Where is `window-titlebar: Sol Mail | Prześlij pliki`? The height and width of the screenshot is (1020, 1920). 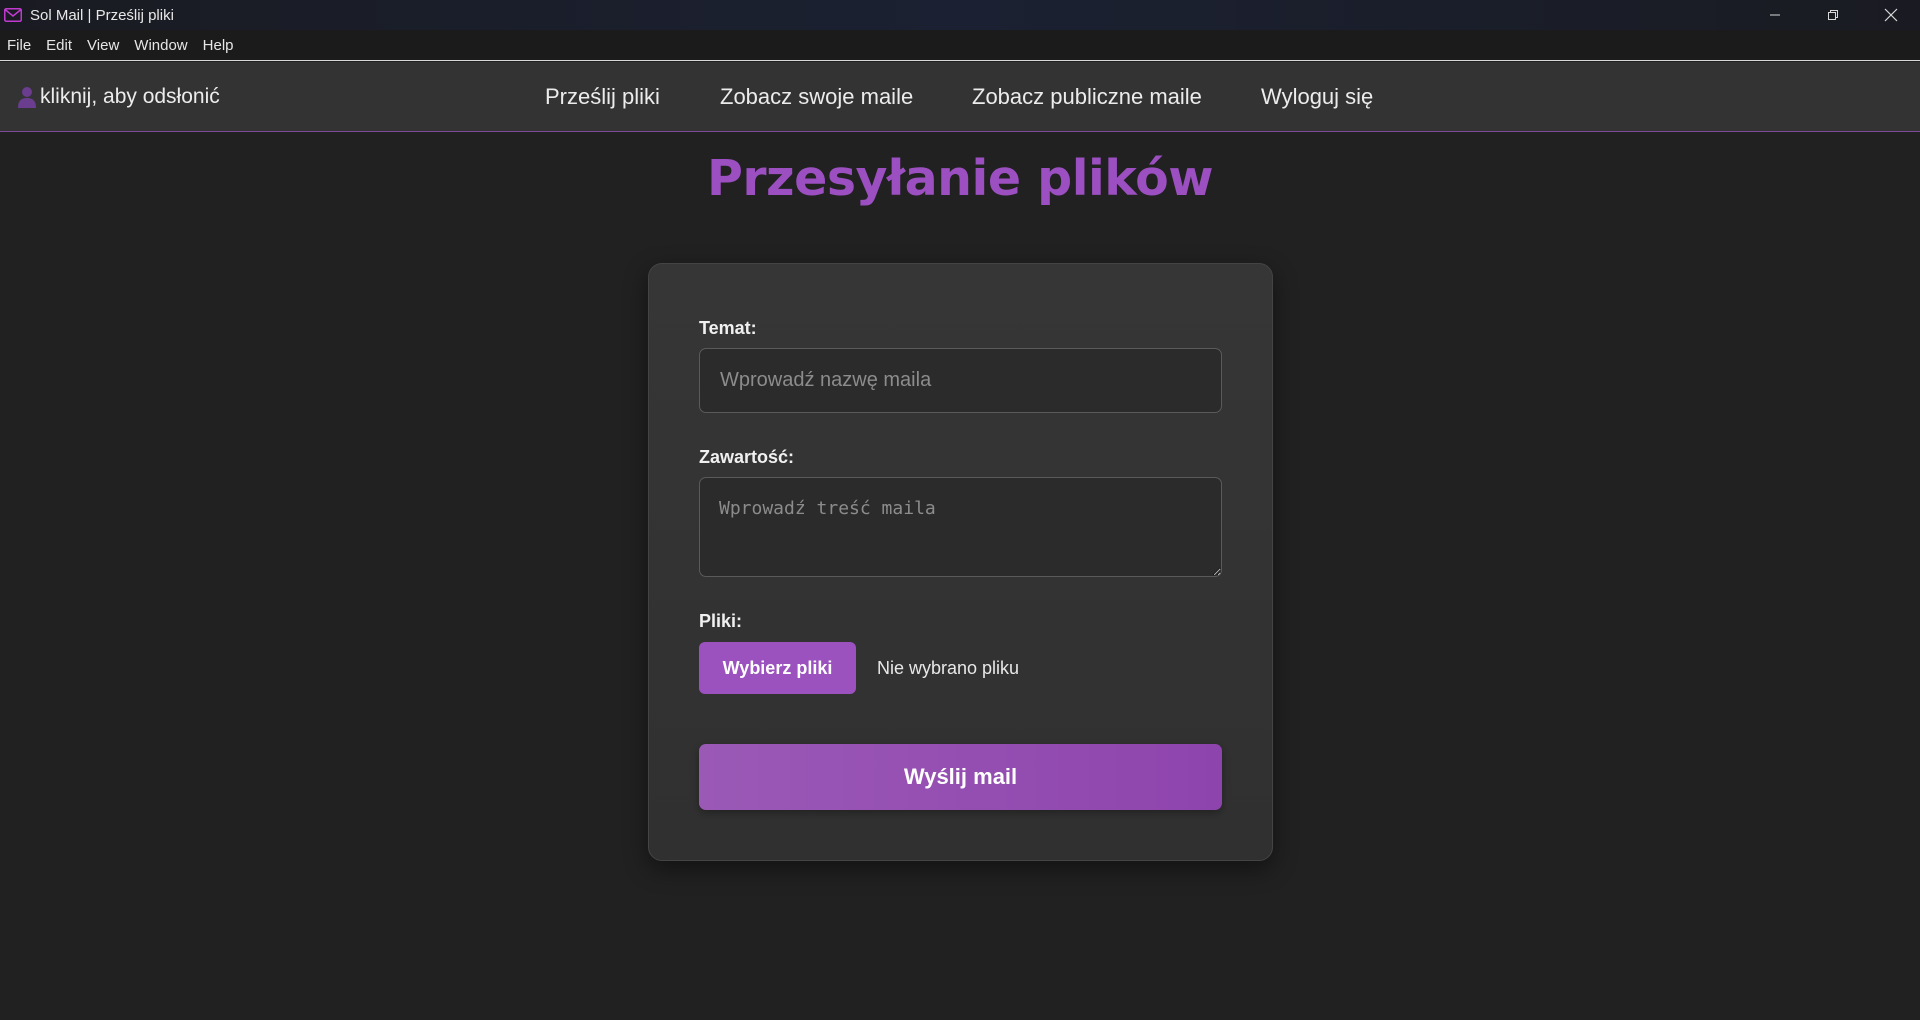 window-titlebar: Sol Mail | Prześlij pliki is located at coordinates (960, 15).